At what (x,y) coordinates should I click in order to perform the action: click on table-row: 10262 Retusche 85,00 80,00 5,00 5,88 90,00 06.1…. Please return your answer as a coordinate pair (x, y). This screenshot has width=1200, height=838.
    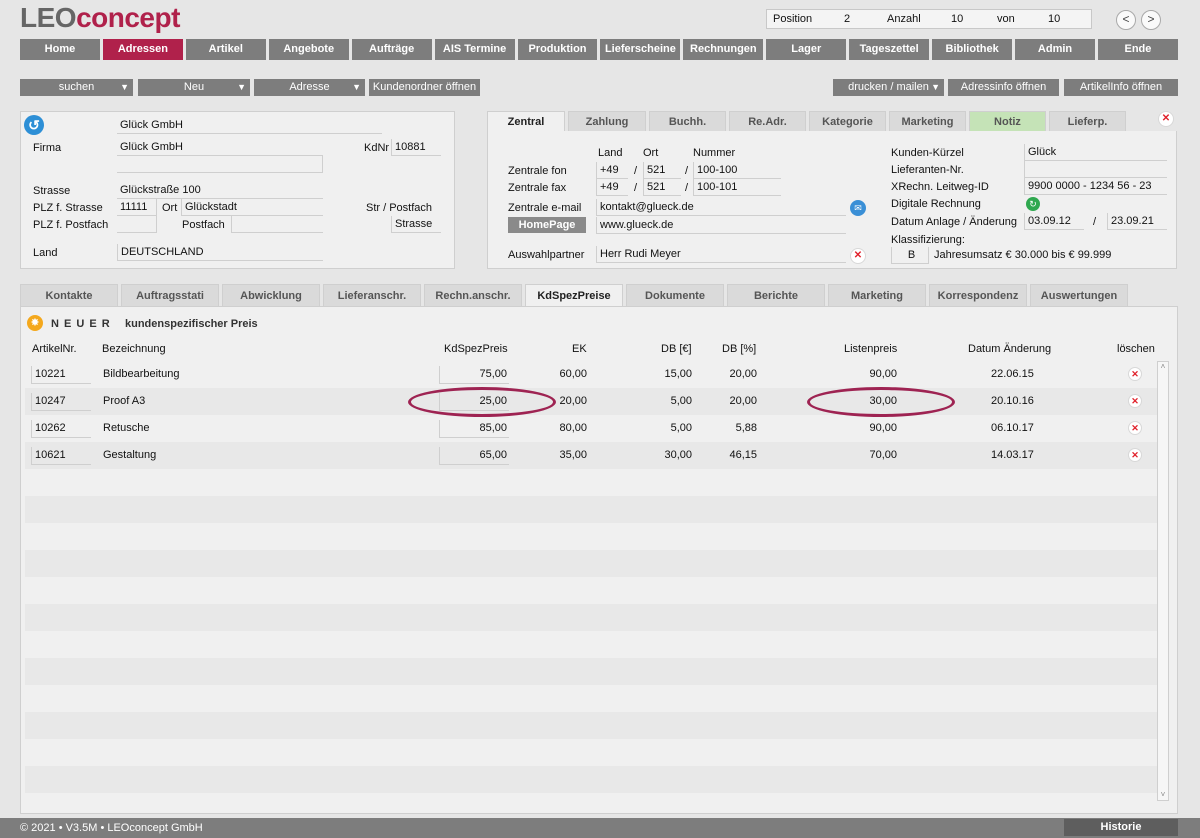
    Looking at the image, I should click on (591, 428).